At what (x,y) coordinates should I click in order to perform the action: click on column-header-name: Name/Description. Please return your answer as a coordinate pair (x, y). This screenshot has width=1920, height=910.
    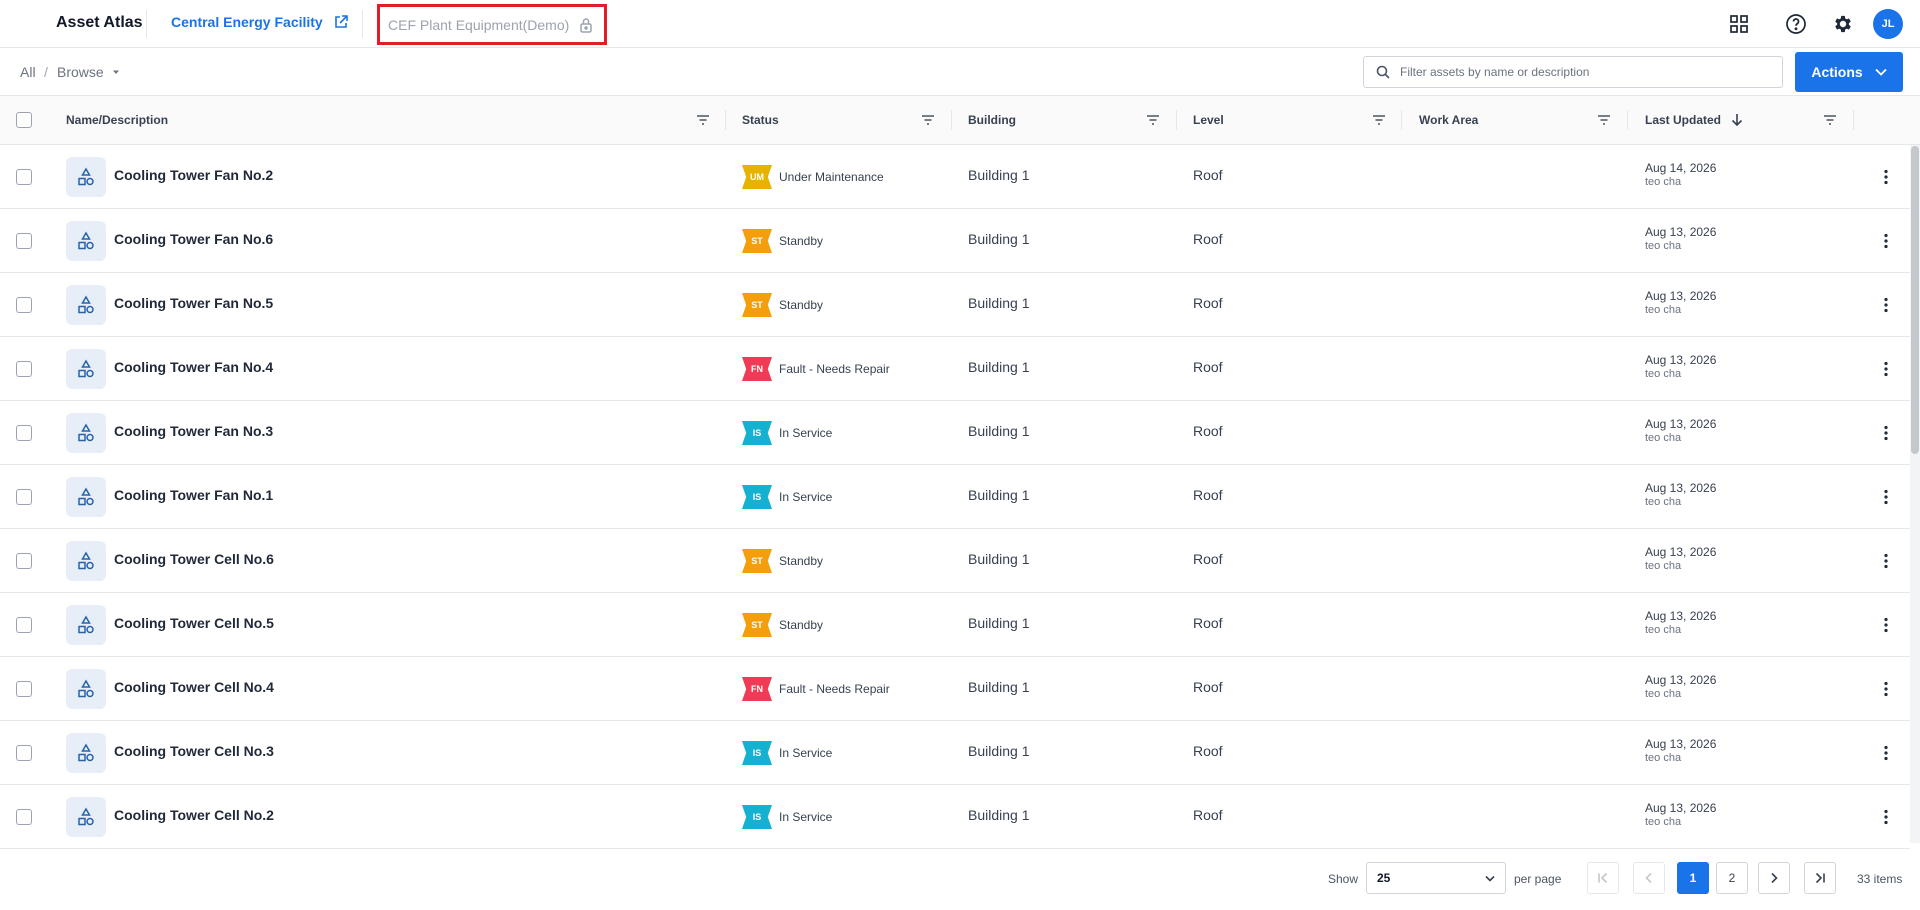
    Looking at the image, I should click on (117, 120).